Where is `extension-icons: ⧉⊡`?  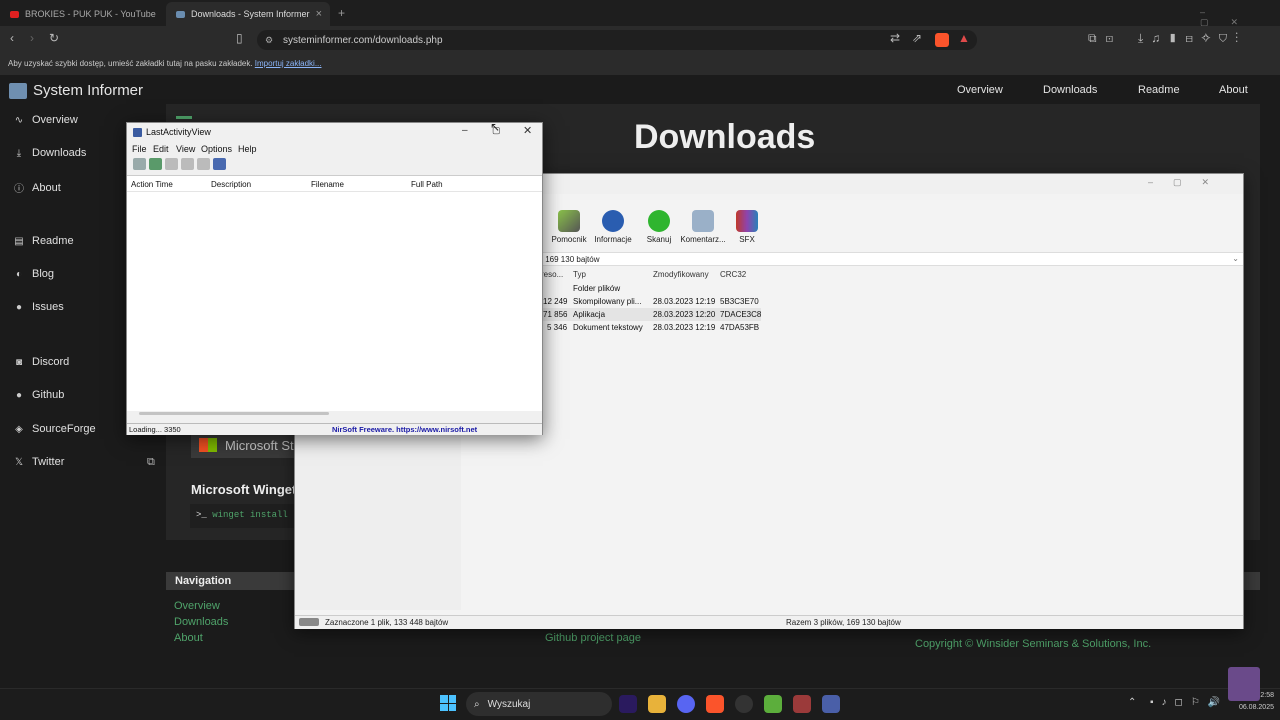
extension-icons: ⧉⊡ is located at coordinates (1105, 38).